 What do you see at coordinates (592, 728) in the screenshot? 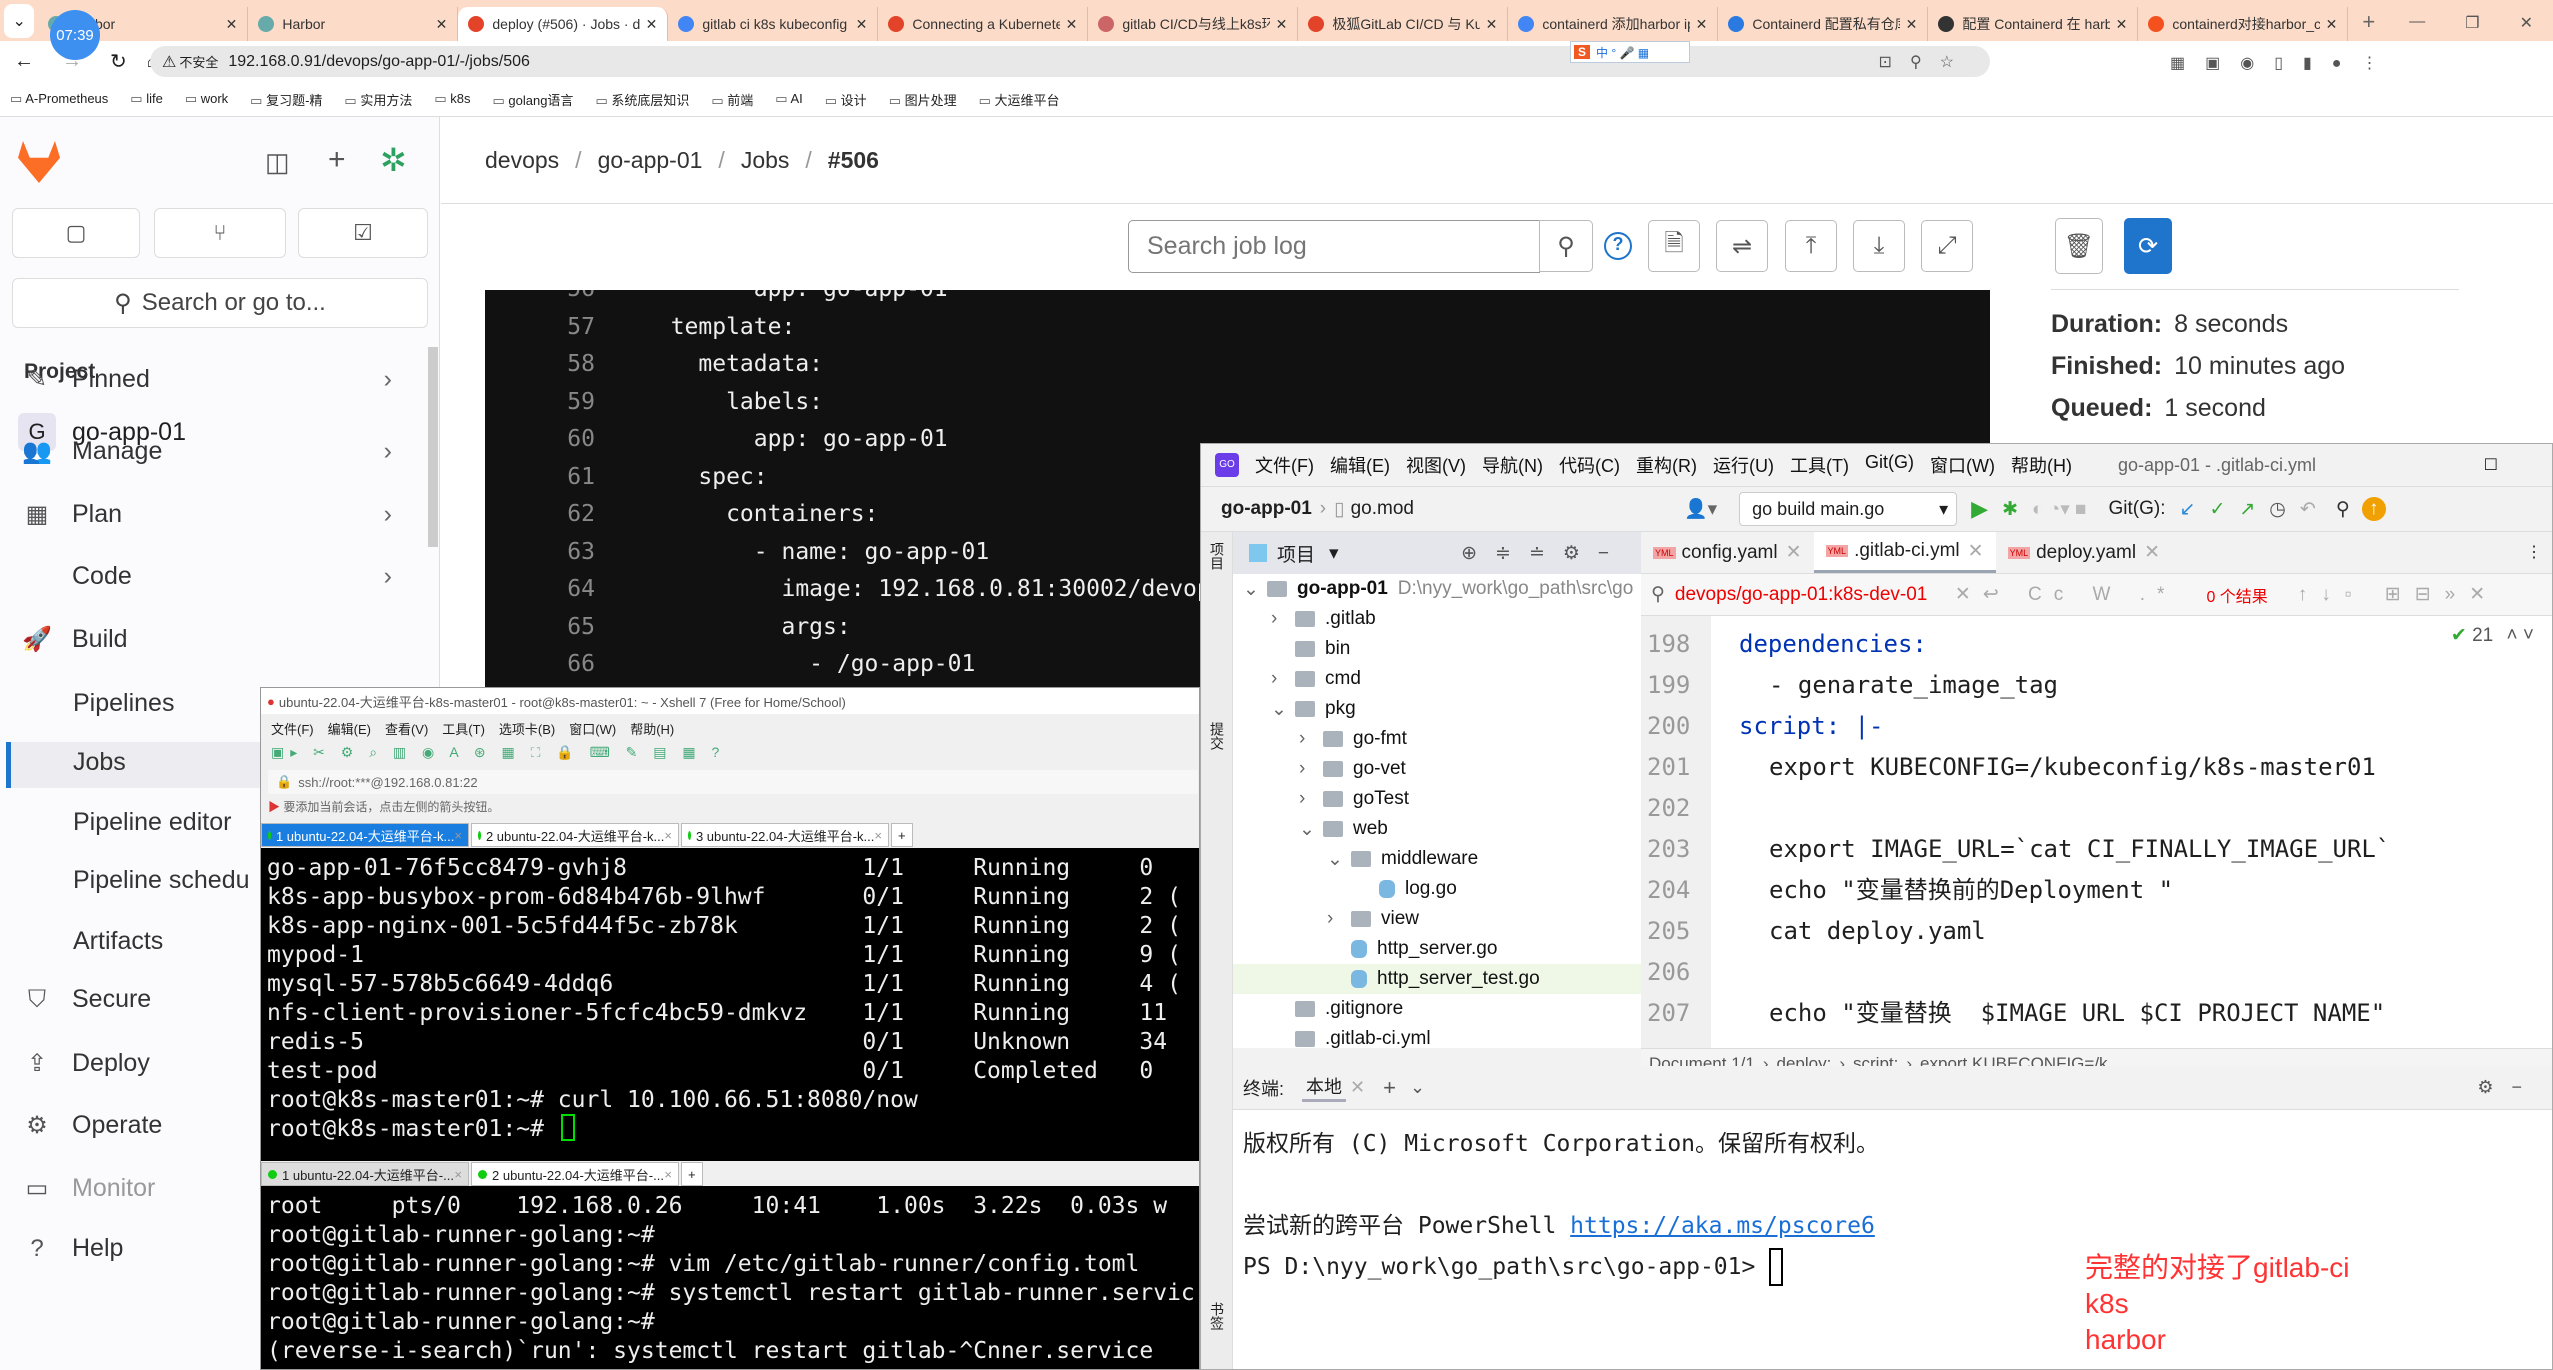
I see `xshell-menu-item: 窗口(W)` at bounding box center [592, 728].